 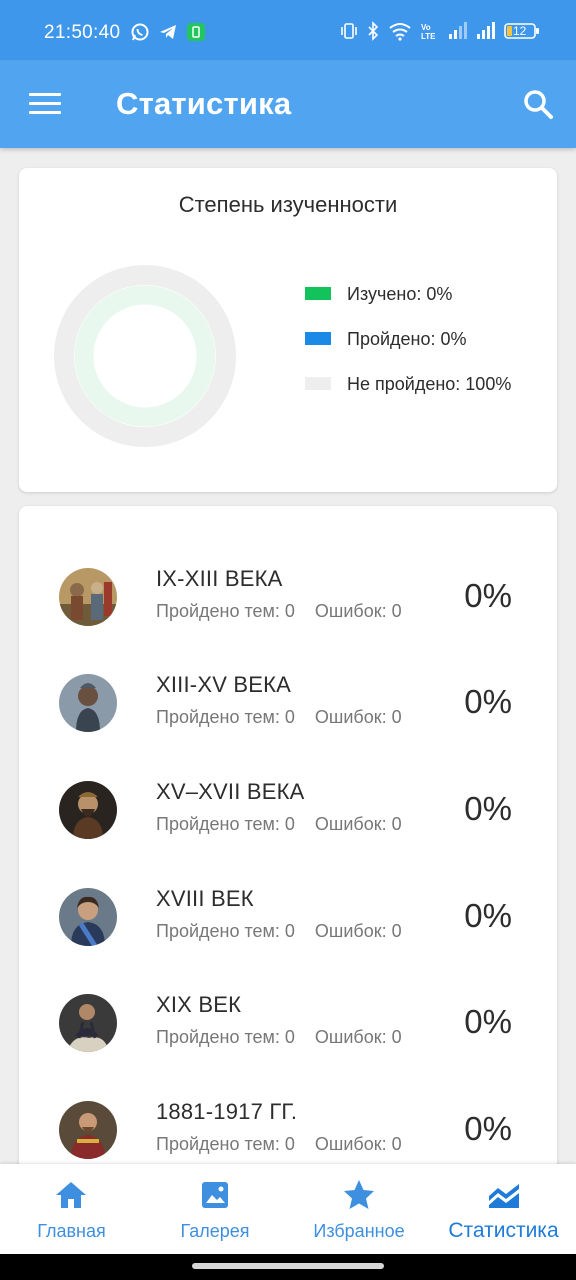 I want to click on period-item-xiii-xv: XIII-XV ВЕКА Пройдено тем: 0 Ошибок: 0 0%, so click(x=288, y=697).